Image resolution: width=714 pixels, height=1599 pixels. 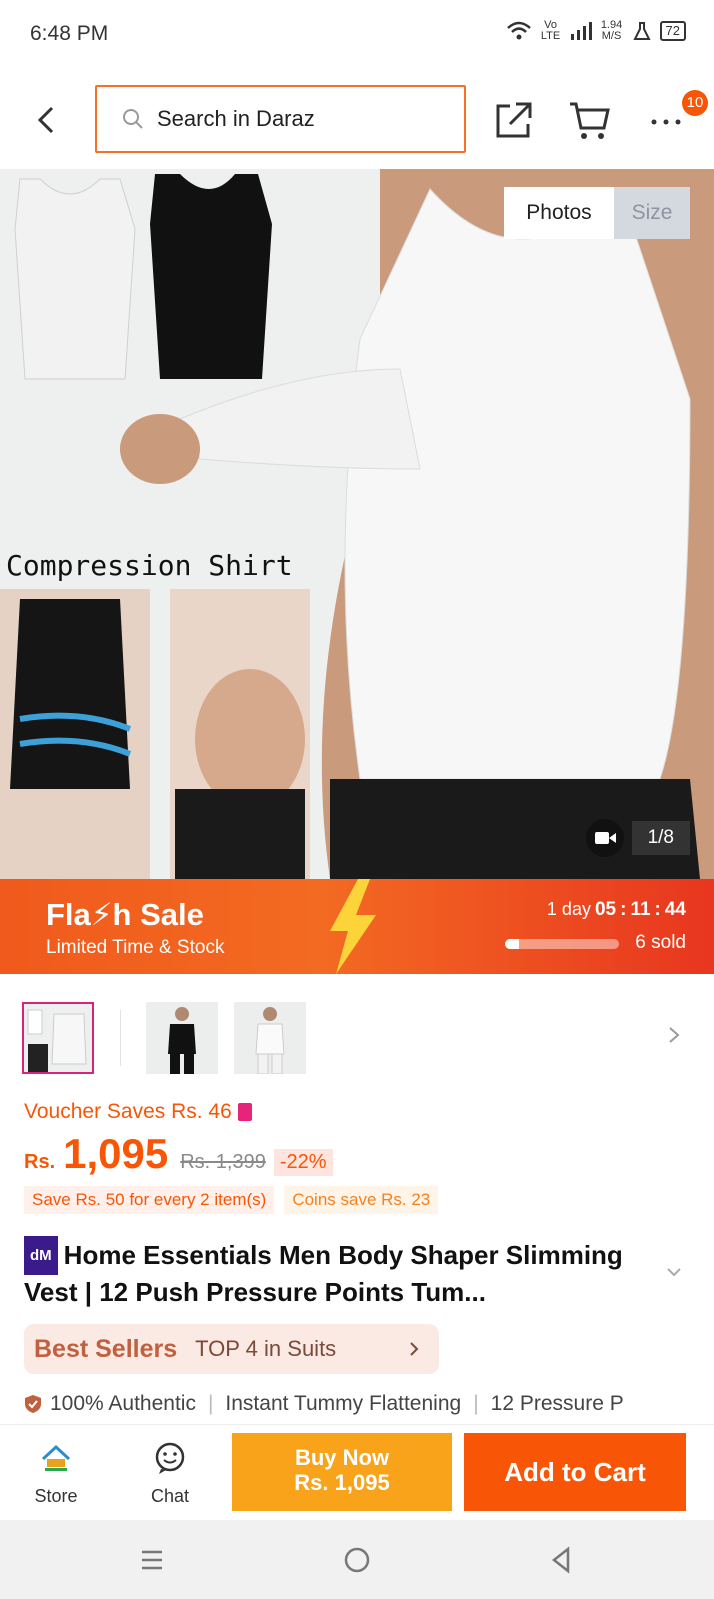 What do you see at coordinates (361, 1200) in the screenshot?
I see `coins-promo: Coins save Rs. 23` at bounding box center [361, 1200].